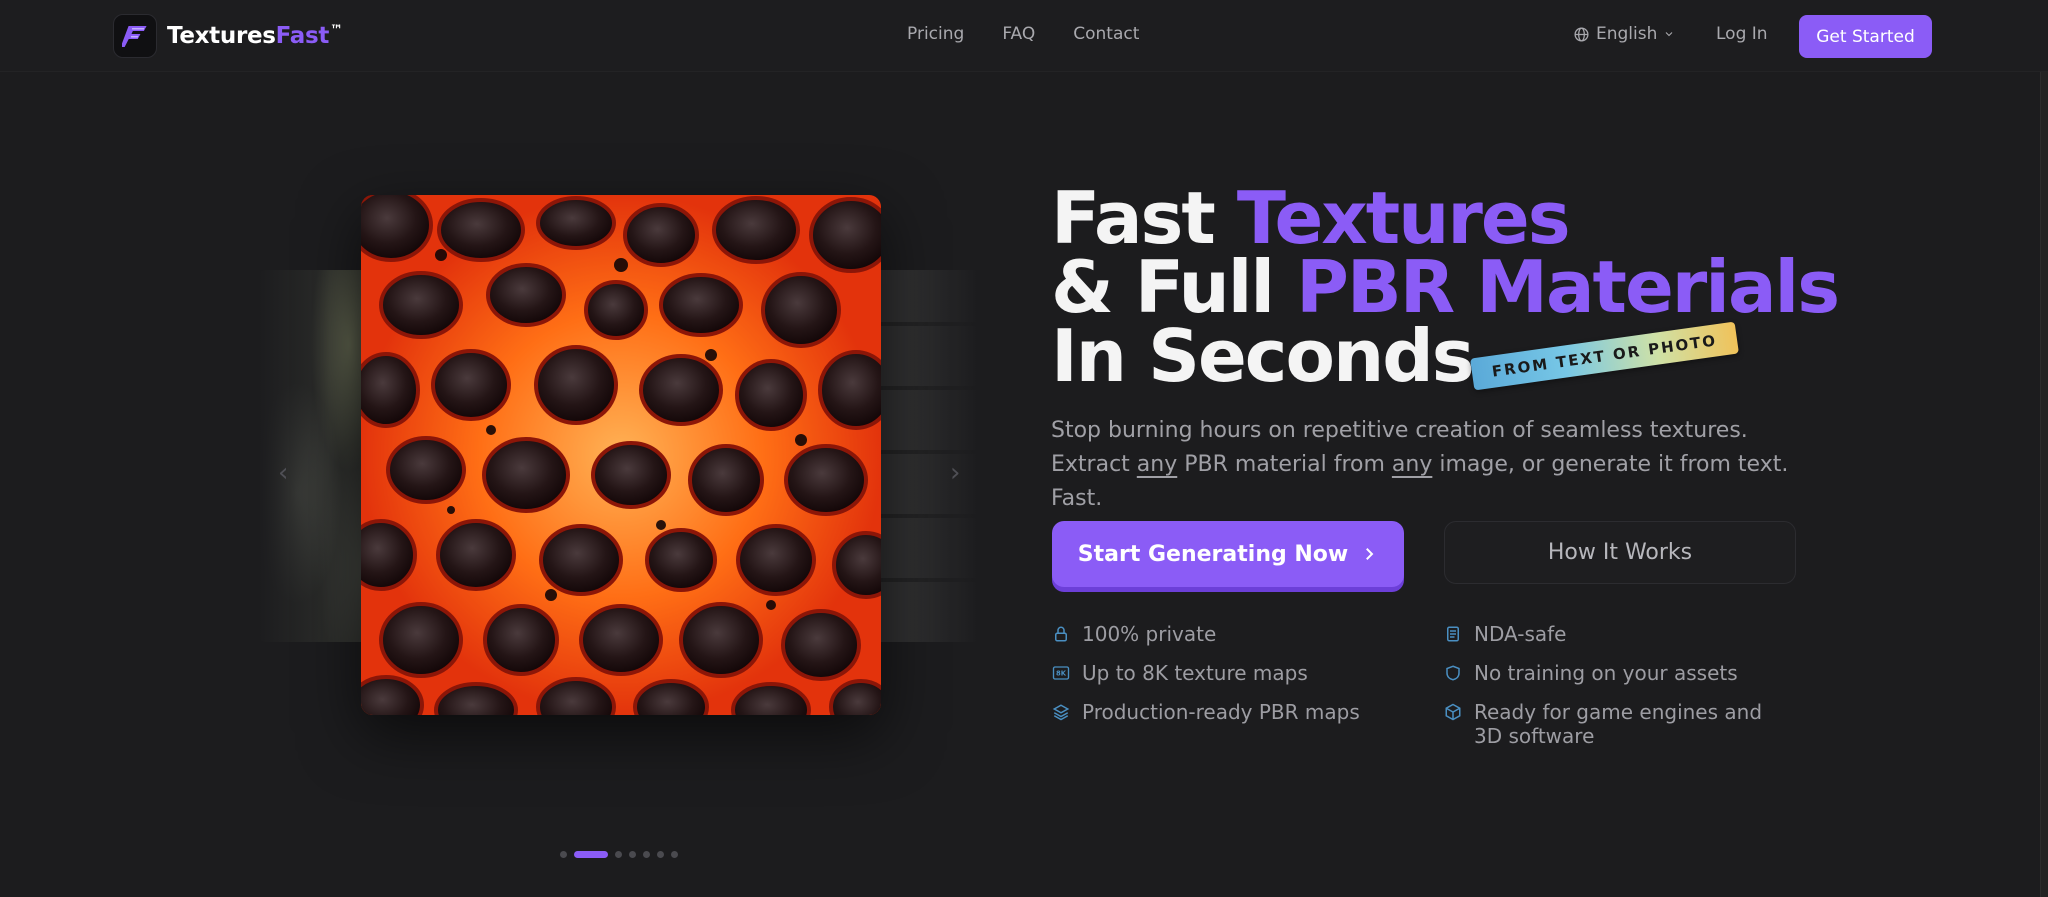  What do you see at coordinates (1018, 34) in the screenshot?
I see `nav-link-faq: FAQ` at bounding box center [1018, 34].